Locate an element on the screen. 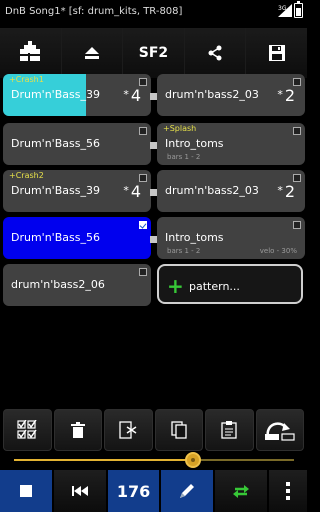 The image size is (320, 512). add-track-button is located at coordinates (31, 53).